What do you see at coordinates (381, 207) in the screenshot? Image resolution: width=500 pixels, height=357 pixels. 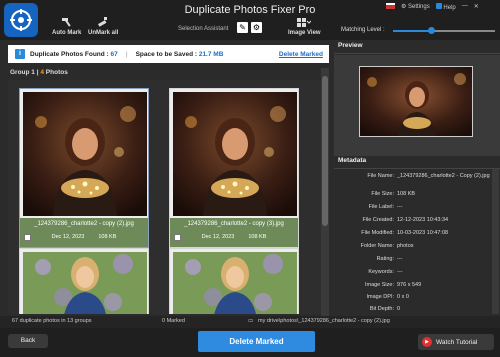 I see `metadata-key: File Label:` at bounding box center [381, 207].